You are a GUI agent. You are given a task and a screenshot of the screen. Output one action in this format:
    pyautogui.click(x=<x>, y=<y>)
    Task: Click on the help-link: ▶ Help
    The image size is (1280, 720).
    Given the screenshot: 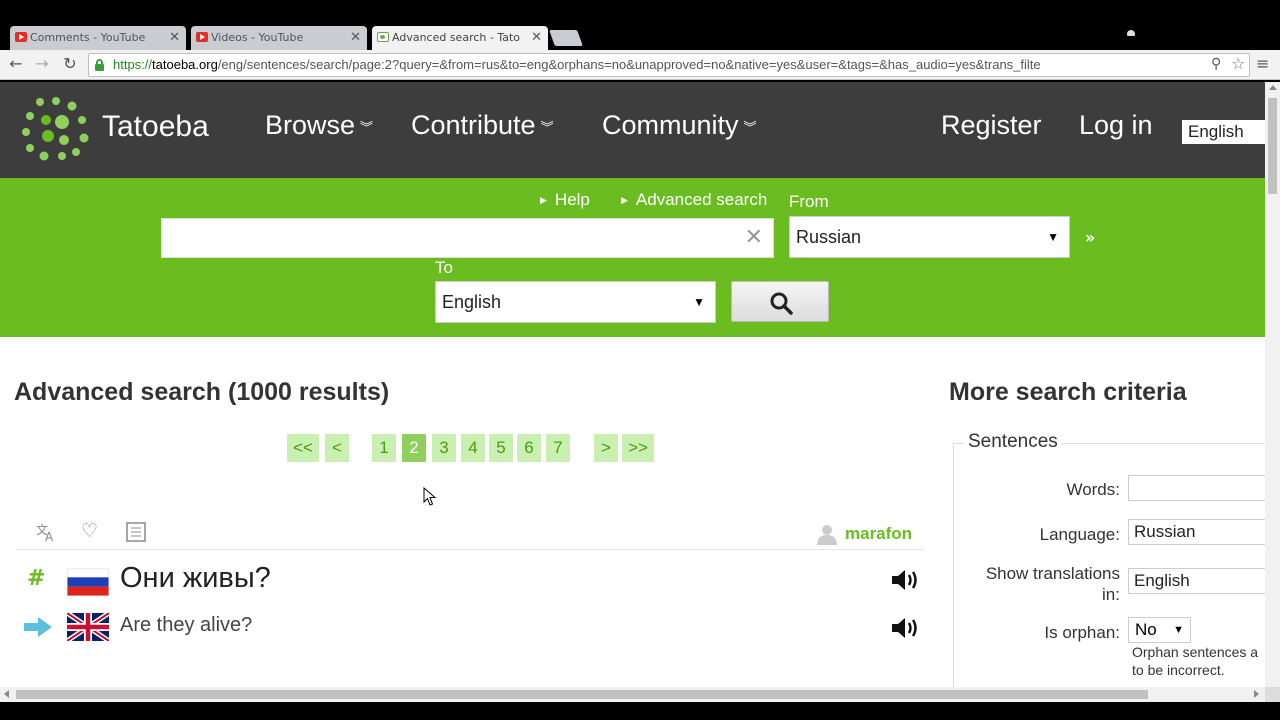 What is the action you would take?
    pyautogui.click(x=565, y=200)
    